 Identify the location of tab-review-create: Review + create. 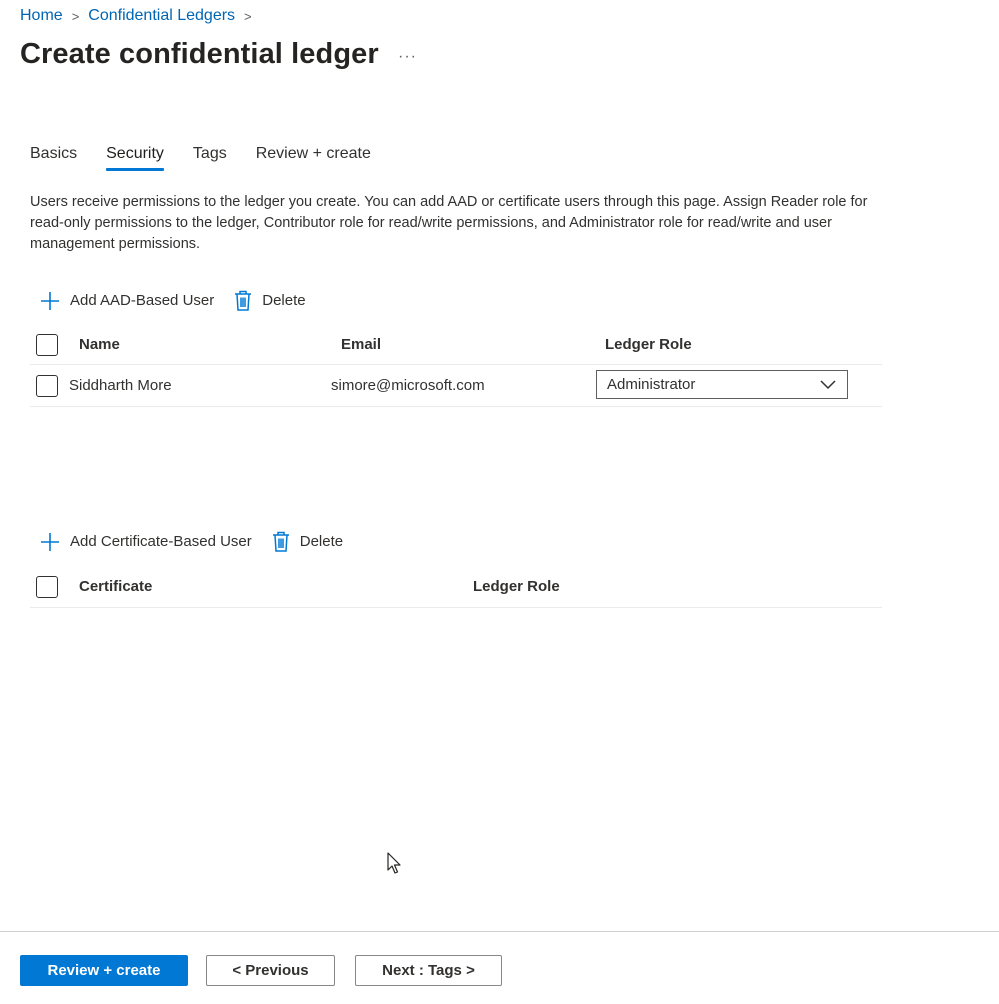
(313, 157).